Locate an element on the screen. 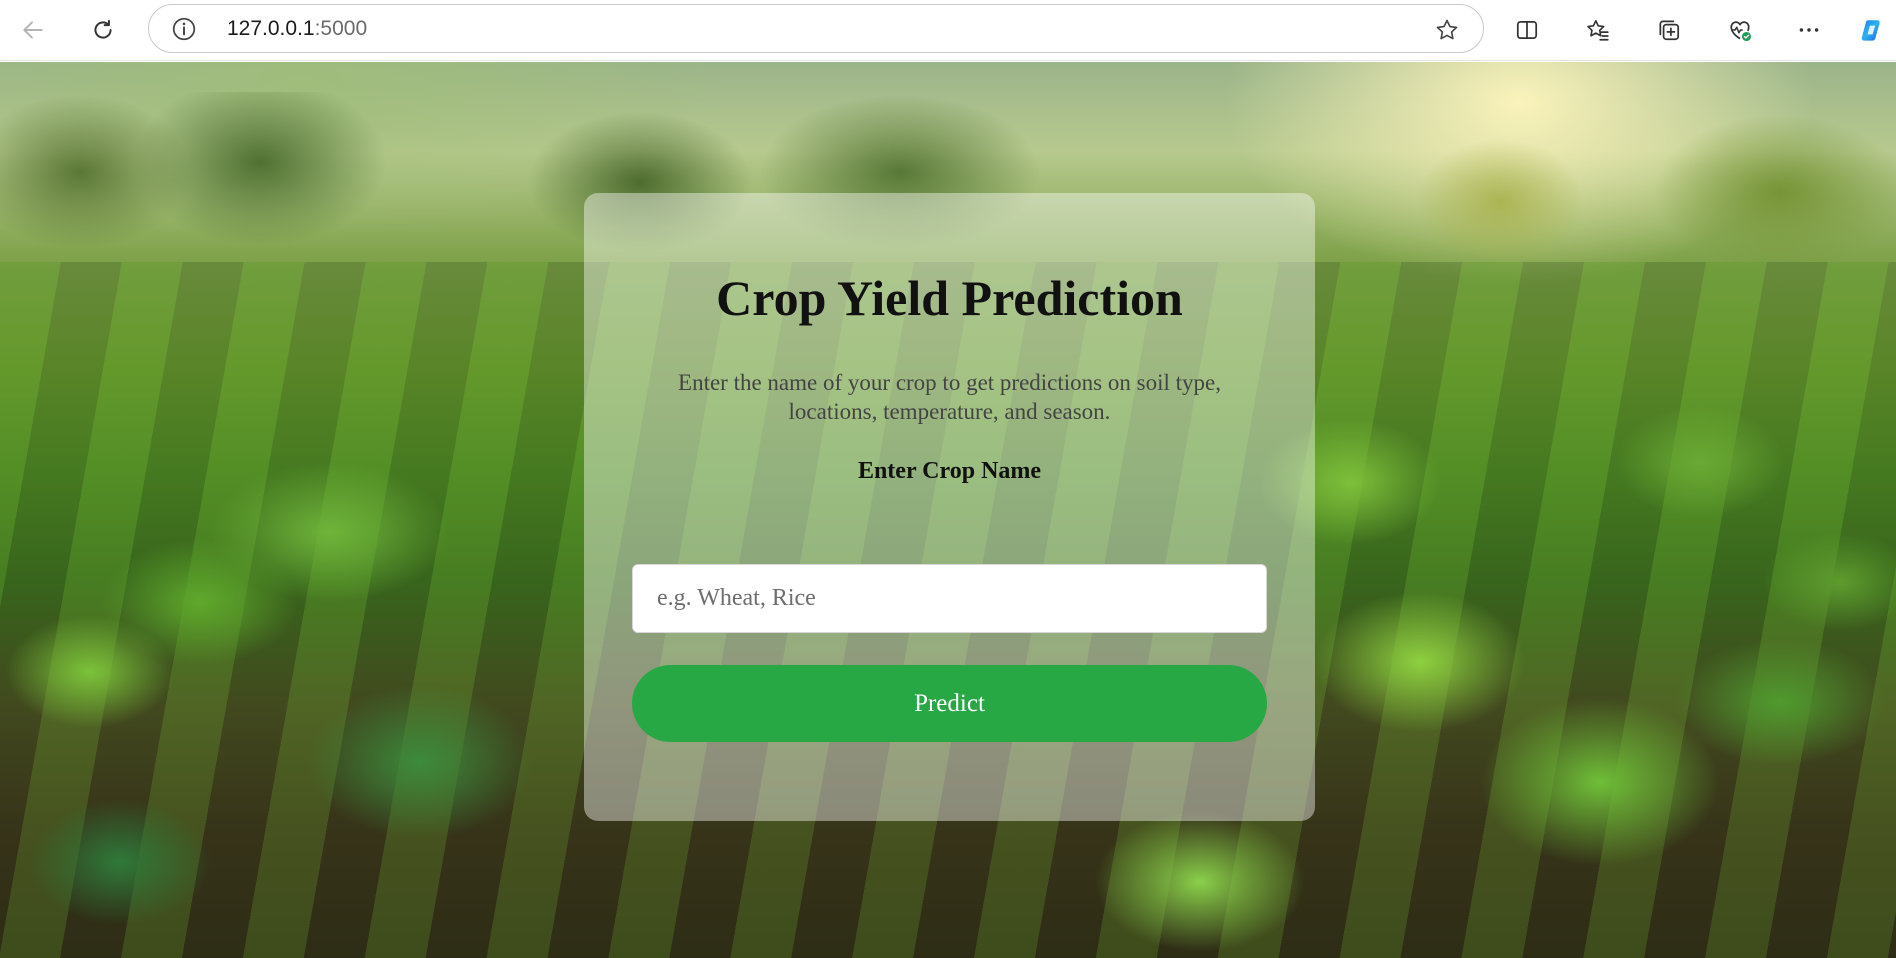 This screenshot has width=1896, height=958. crop-name-label: Enter Crop Name is located at coordinates (949, 471).